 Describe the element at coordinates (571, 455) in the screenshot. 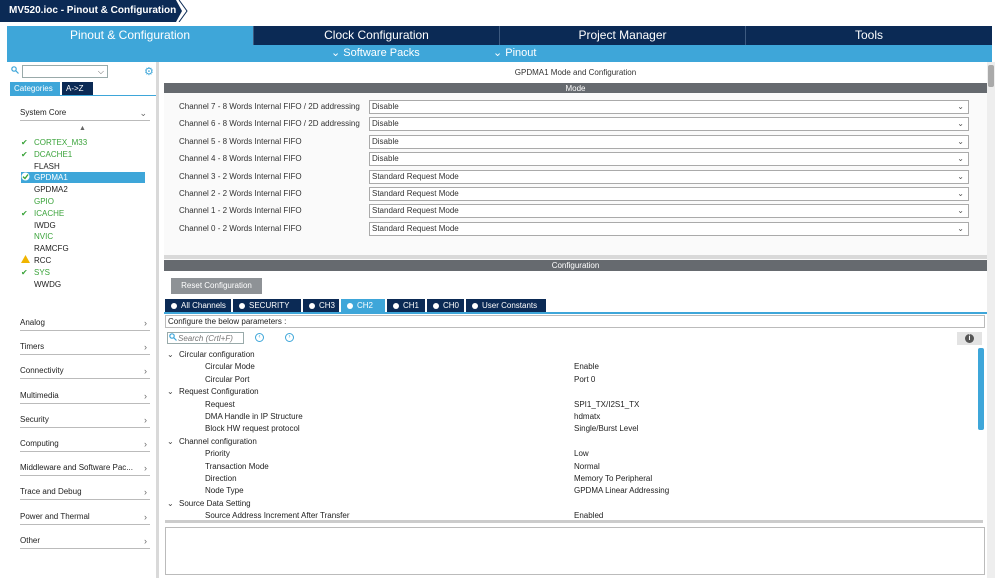

I see `tree-parameter: Priority Low` at that location.